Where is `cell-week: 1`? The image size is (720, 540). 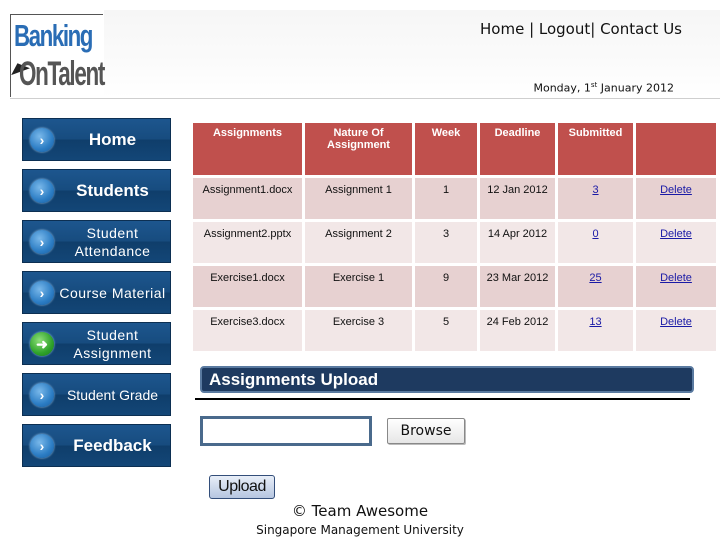
cell-week: 1 is located at coordinates (446, 198).